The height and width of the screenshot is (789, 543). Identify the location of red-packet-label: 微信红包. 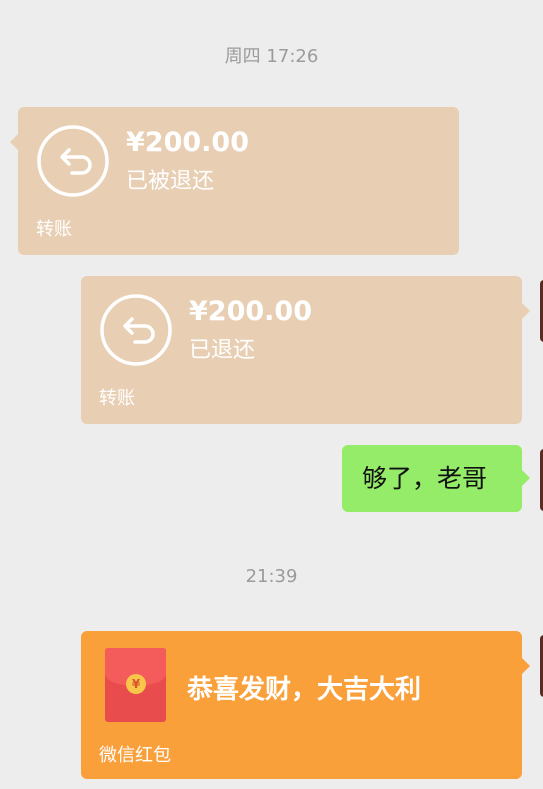
(135, 755).